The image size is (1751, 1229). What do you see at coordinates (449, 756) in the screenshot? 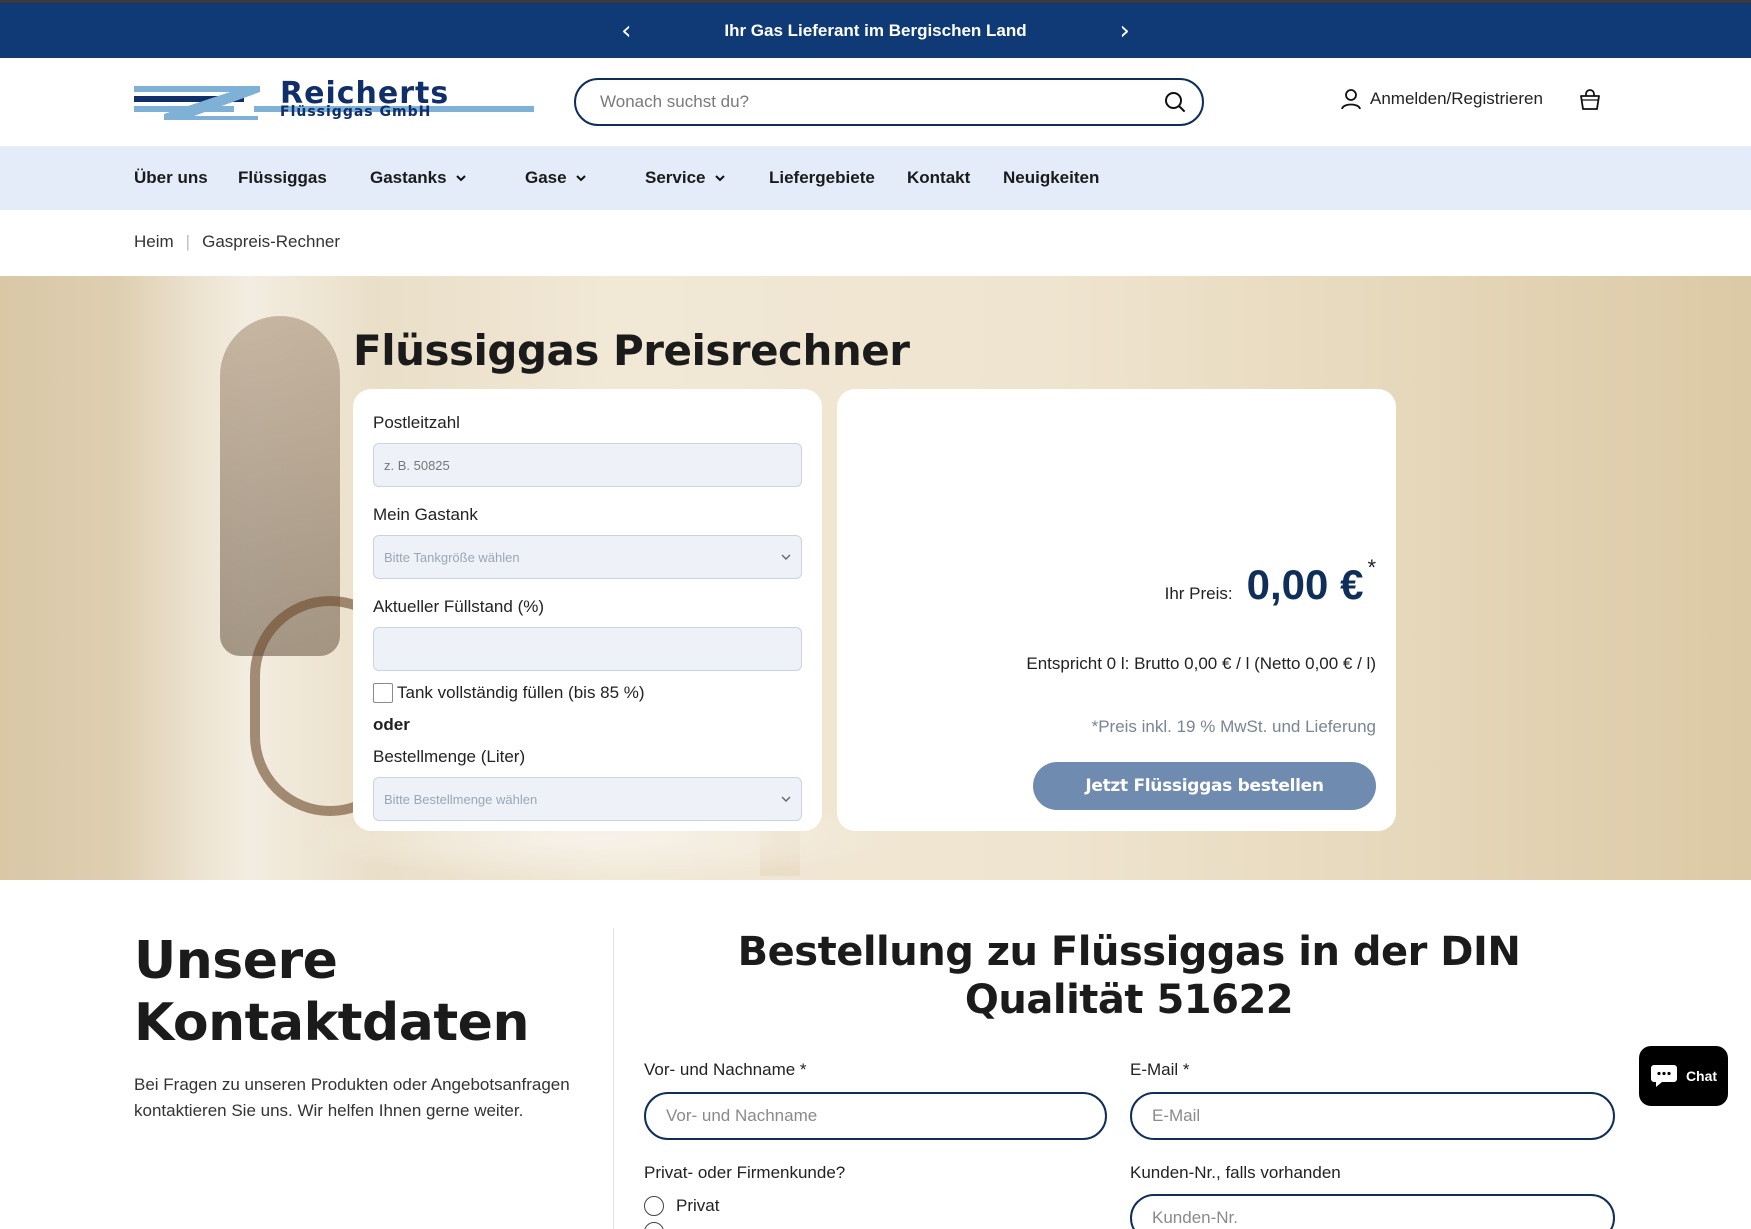
I see `amount-label: Bestellmenge (Liter)` at bounding box center [449, 756].